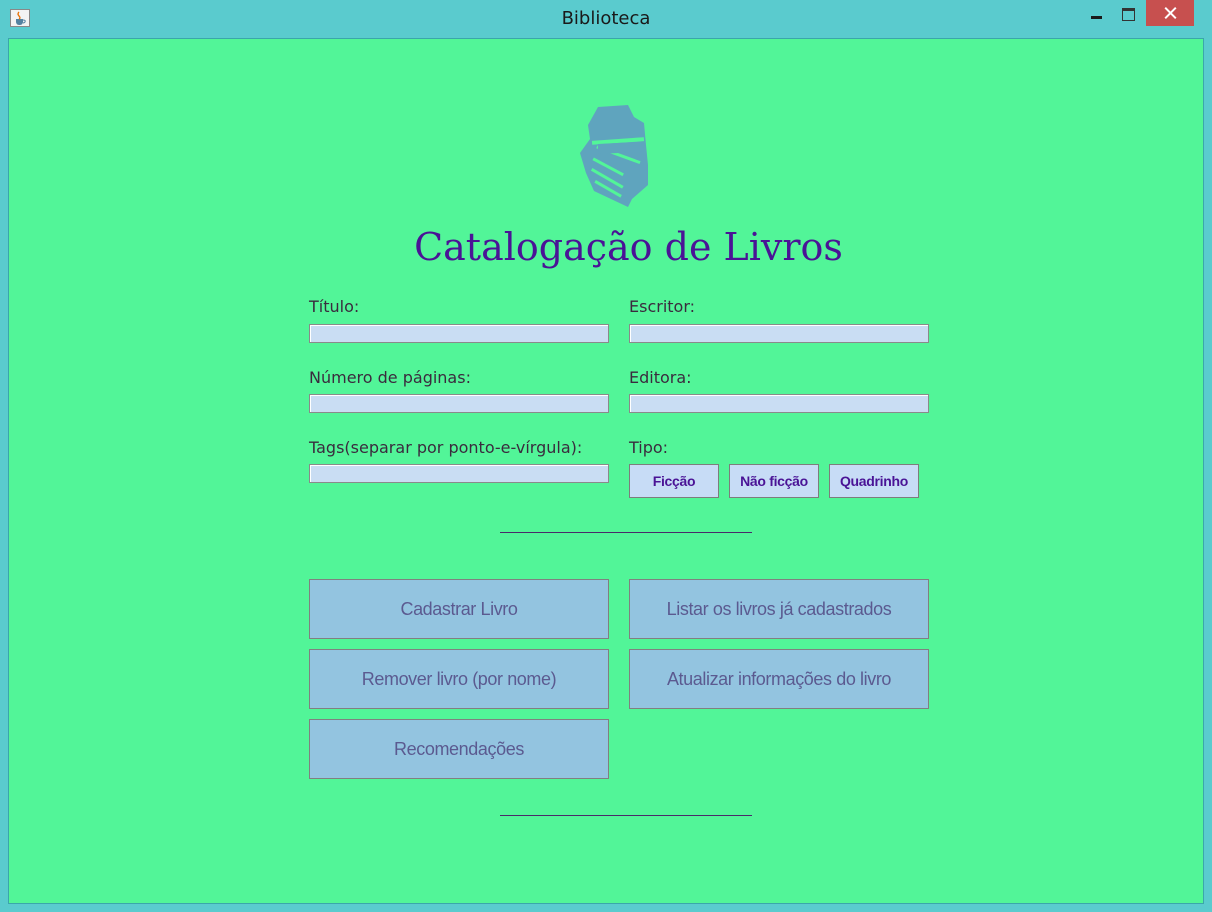 Image resolution: width=1212 pixels, height=912 pixels. I want to click on close-button, so click(1170, 13).